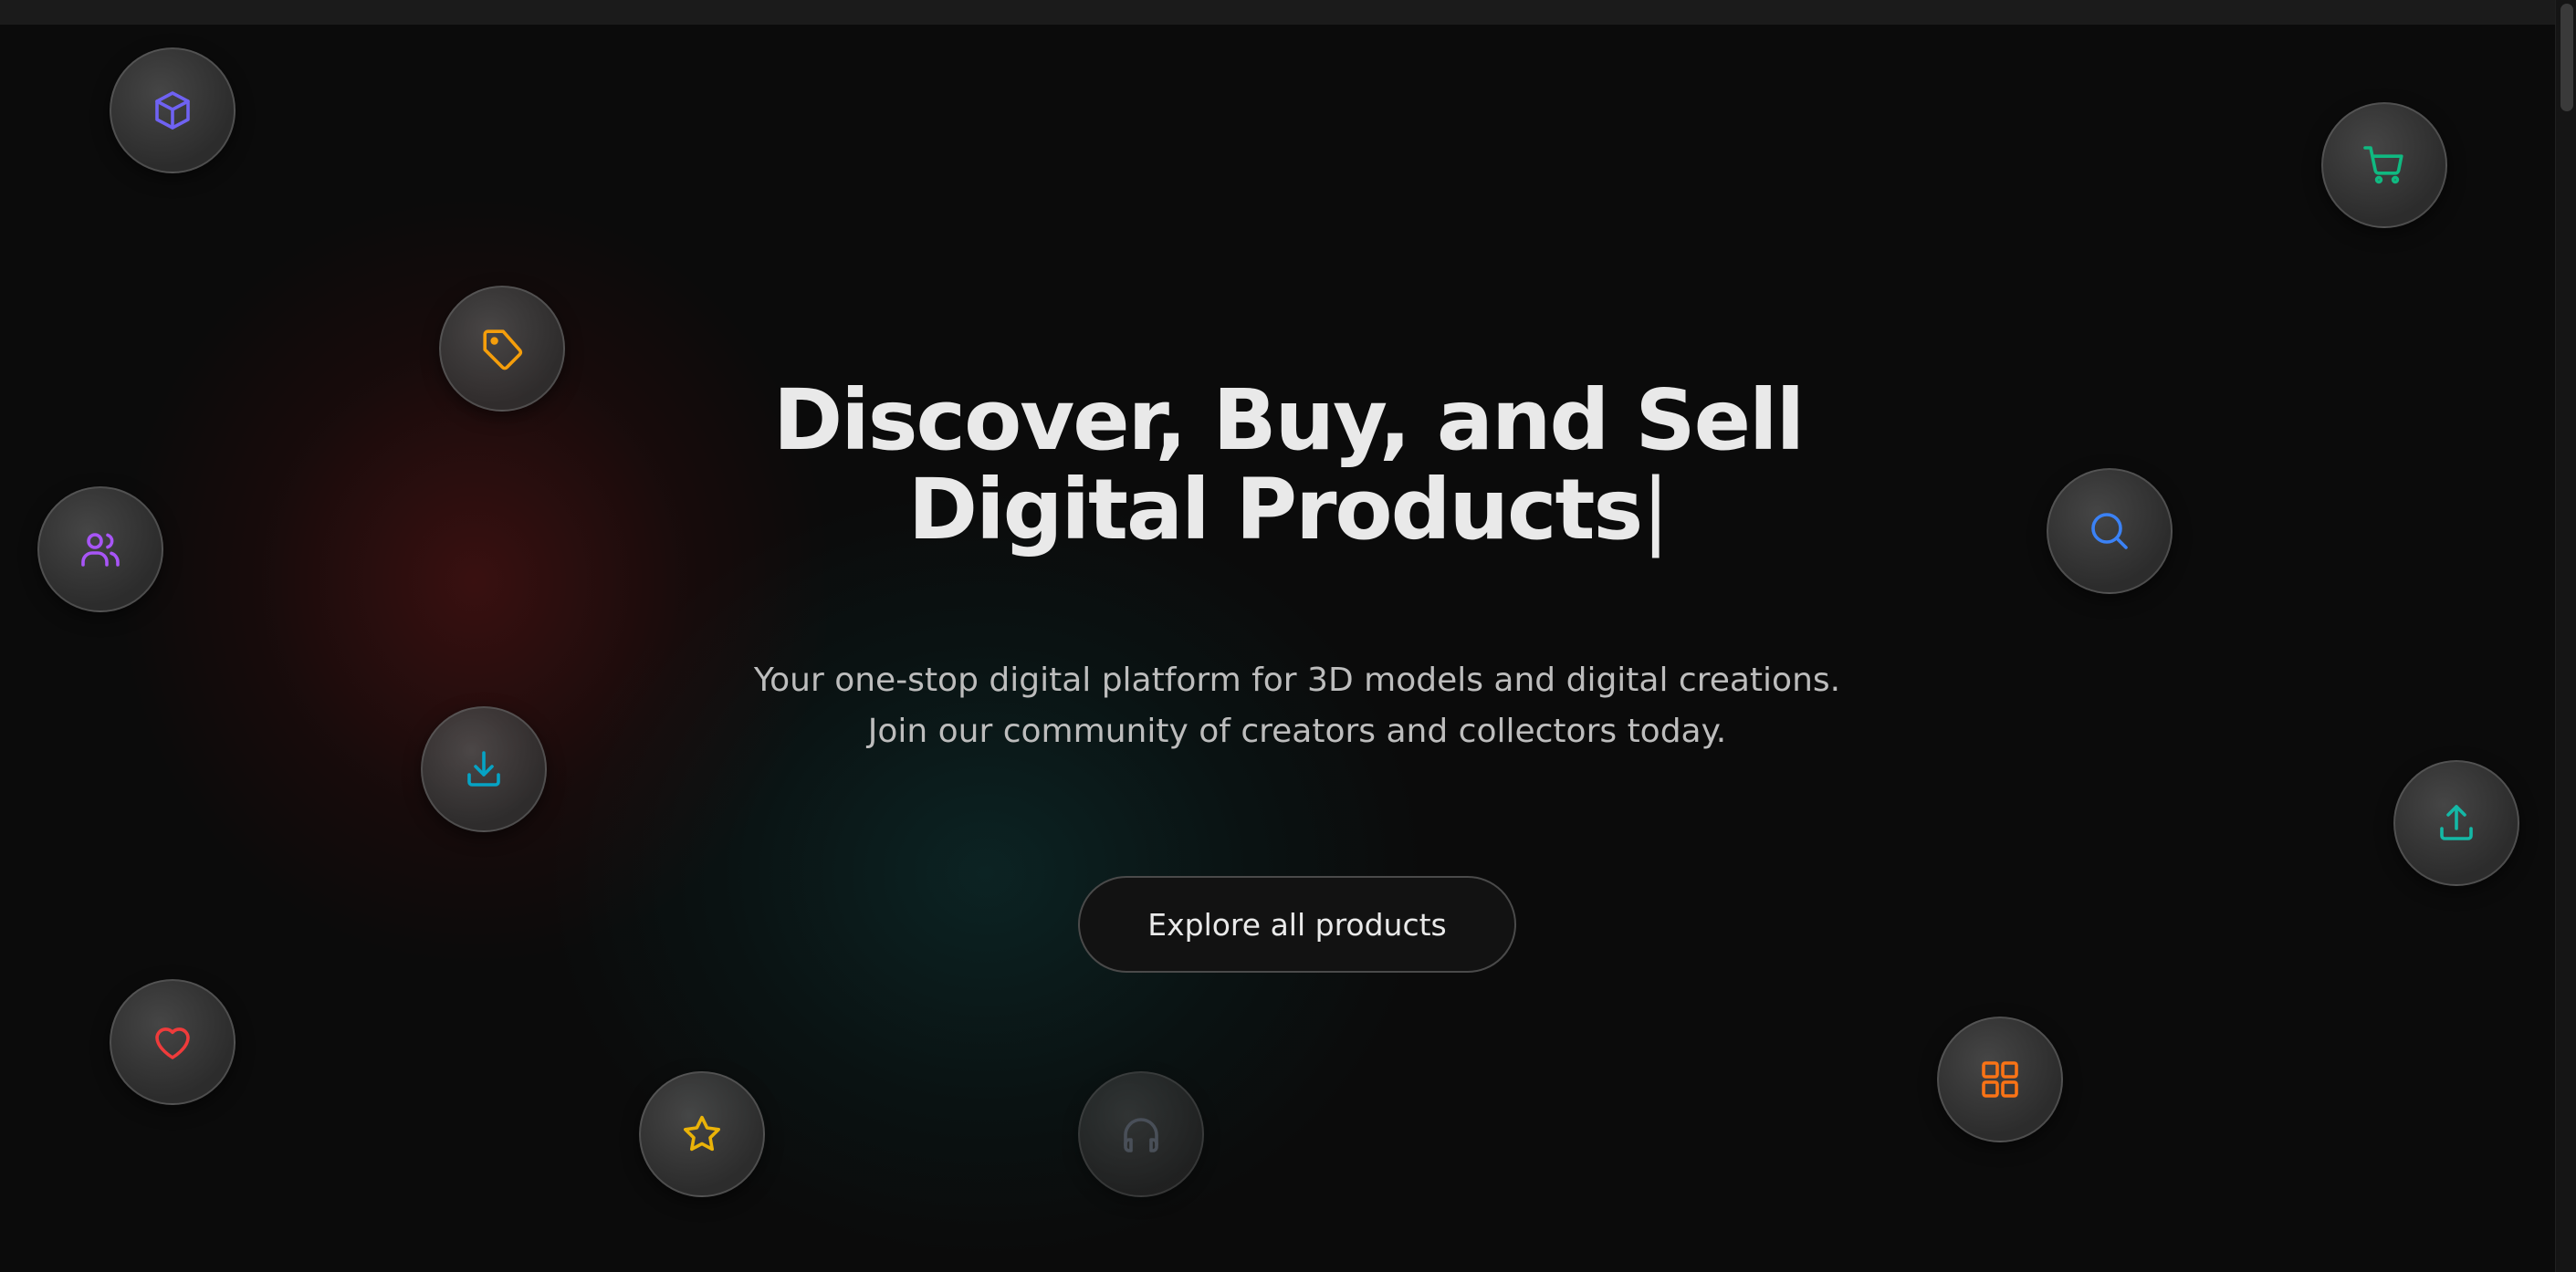  I want to click on cube-icon, so click(172, 110).